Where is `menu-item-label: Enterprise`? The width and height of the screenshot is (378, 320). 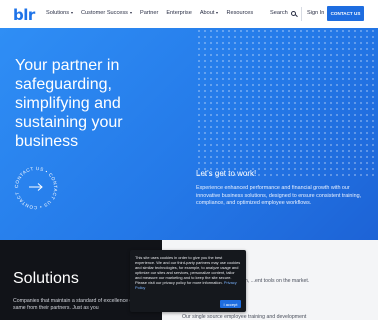 menu-item-label: Enterprise is located at coordinates (179, 13).